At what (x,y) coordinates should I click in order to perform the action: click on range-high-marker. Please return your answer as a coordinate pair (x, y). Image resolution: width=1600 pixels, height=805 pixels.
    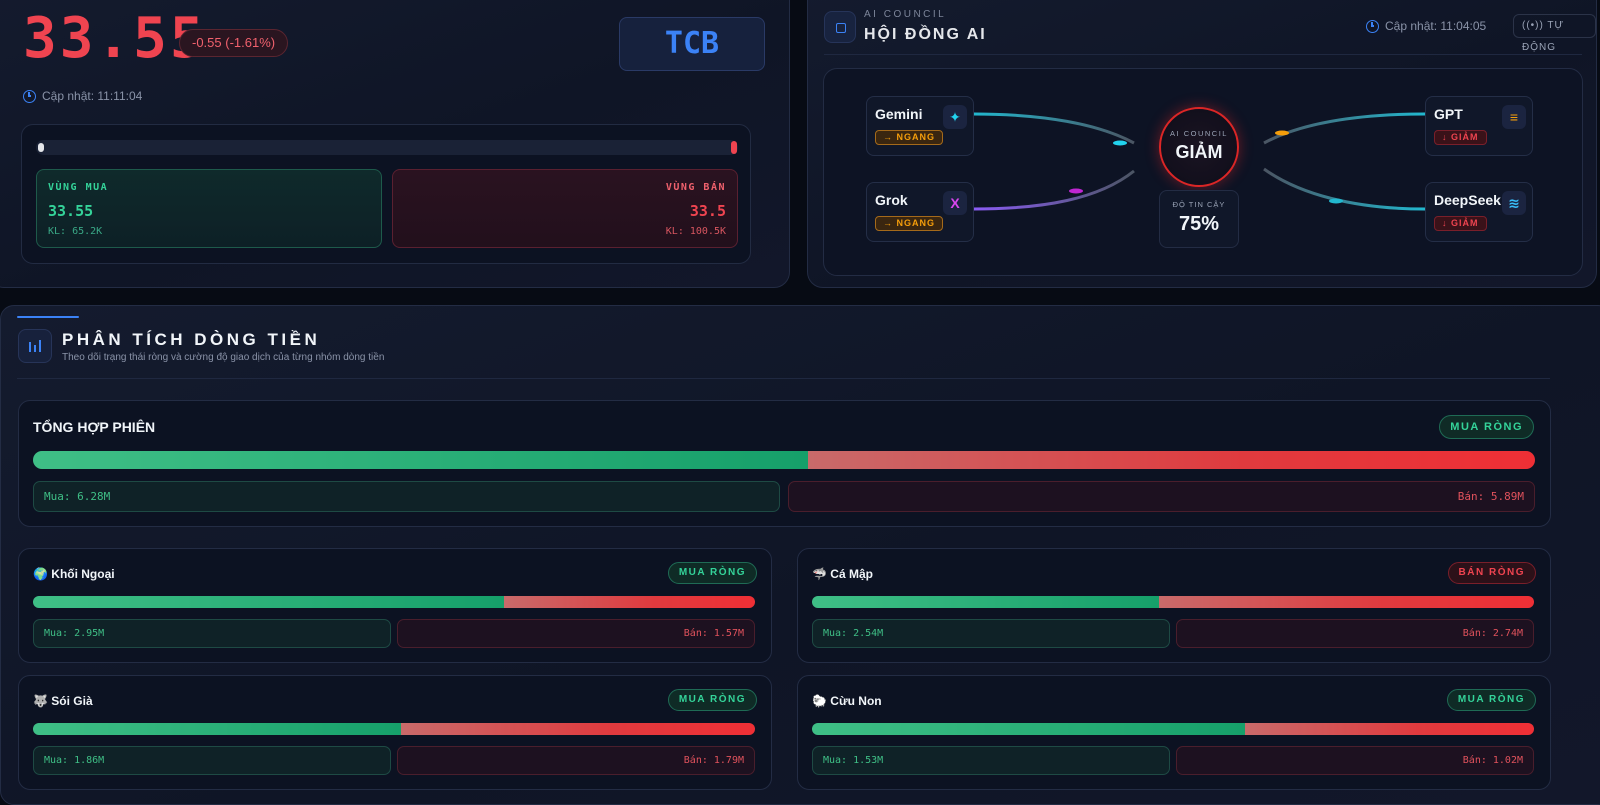
    Looking at the image, I should click on (734, 147).